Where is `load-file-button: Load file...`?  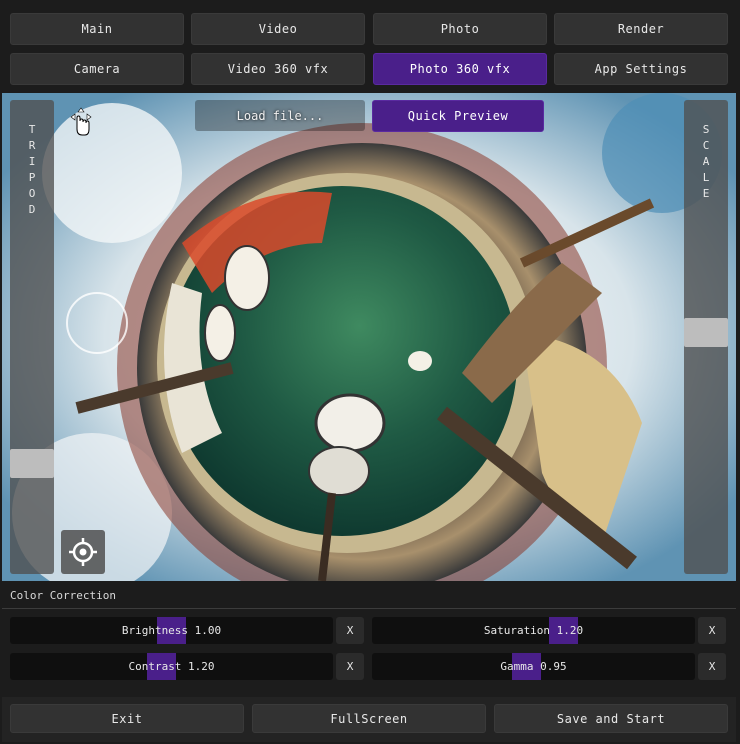
load-file-button: Load file... is located at coordinates (280, 115).